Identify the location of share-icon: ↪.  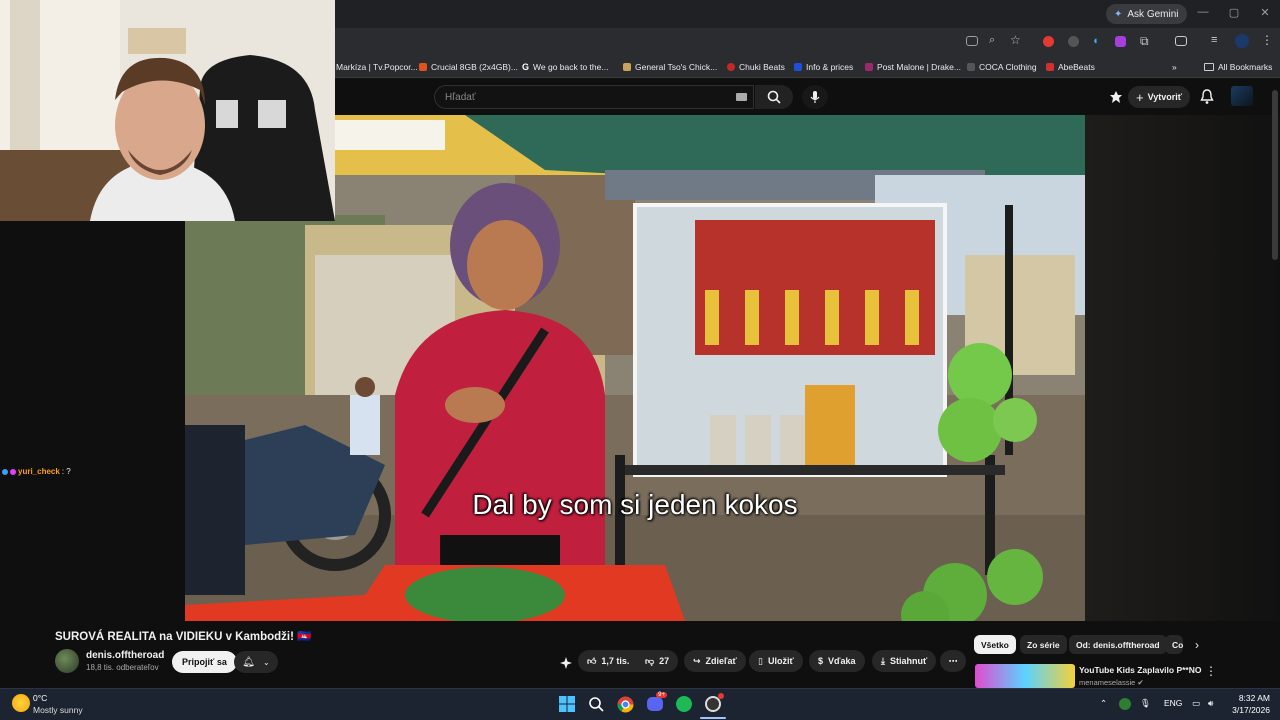
(697, 660).